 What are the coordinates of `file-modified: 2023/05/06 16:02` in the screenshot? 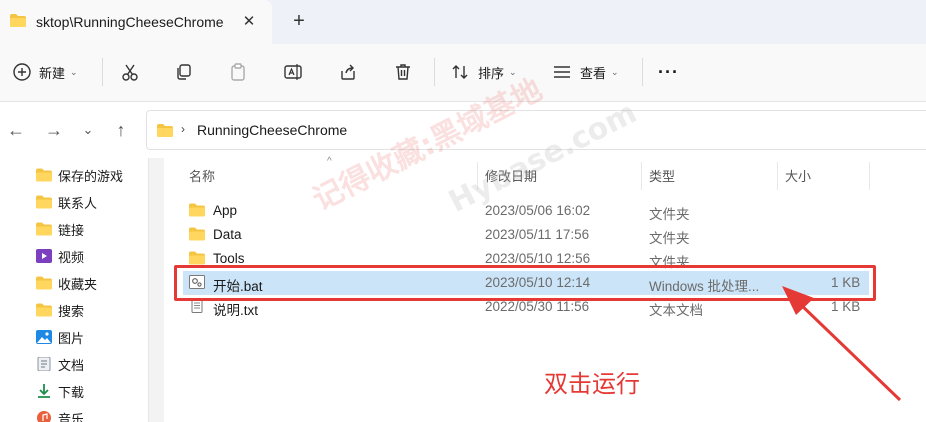 It's located at (538, 210).